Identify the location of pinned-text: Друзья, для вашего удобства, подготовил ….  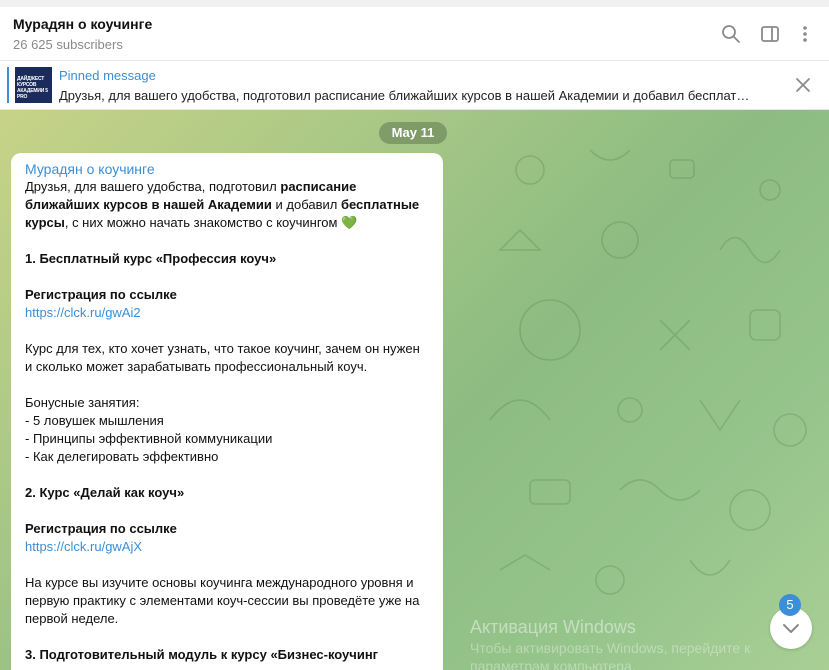
(404, 95).